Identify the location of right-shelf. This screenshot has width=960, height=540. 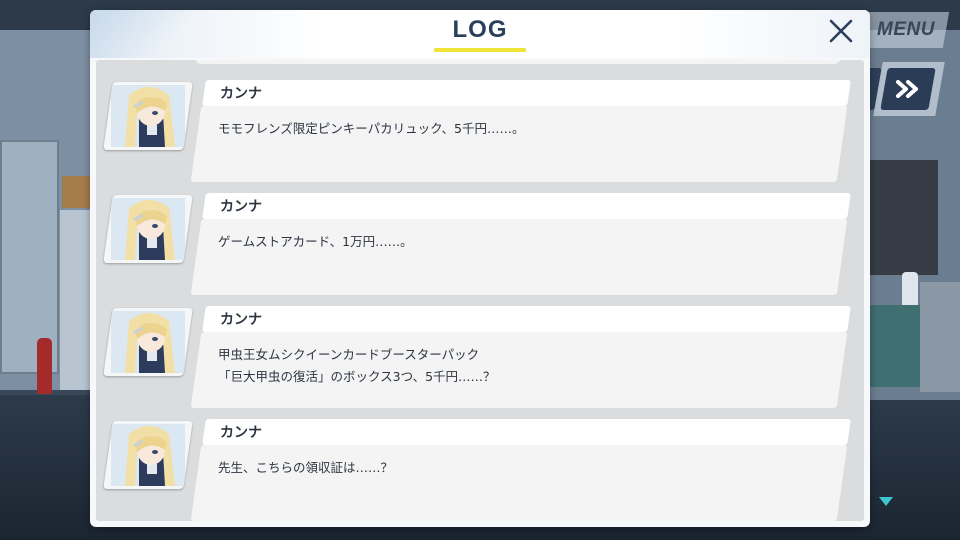
(940, 337).